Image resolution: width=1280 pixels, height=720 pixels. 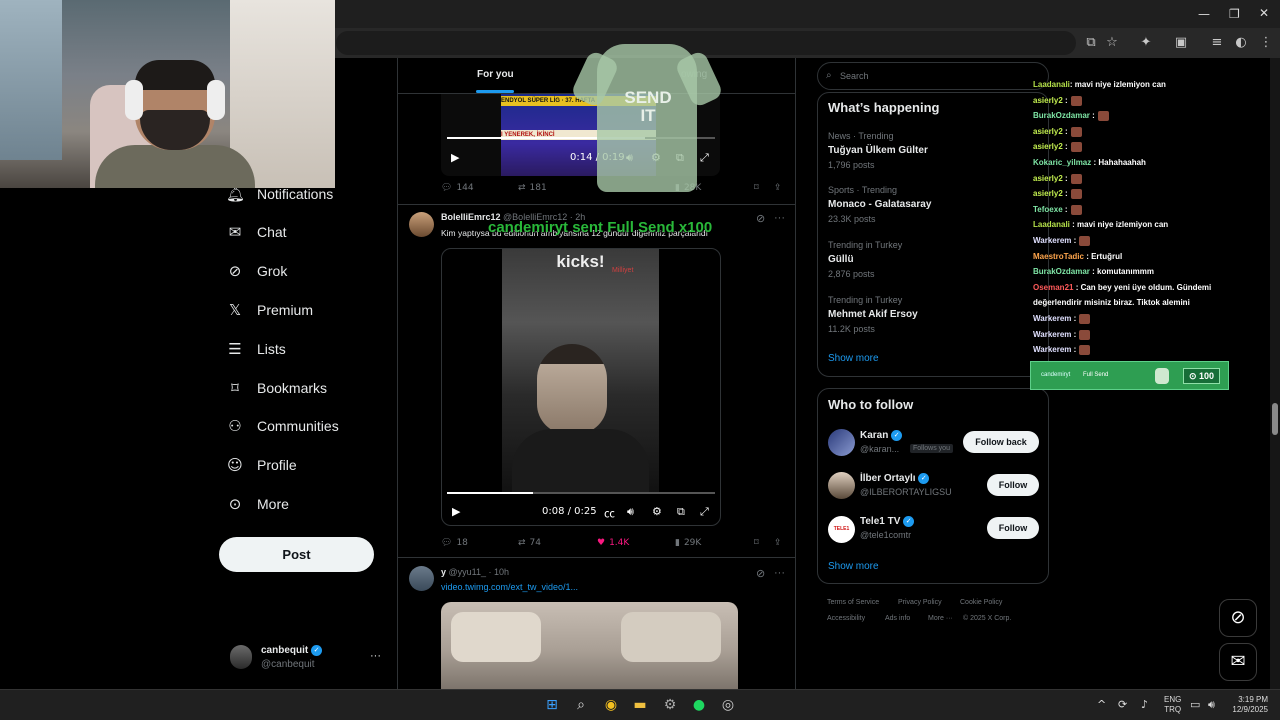 I want to click on like-action: ♥ 1.4K, so click(x=613, y=543).